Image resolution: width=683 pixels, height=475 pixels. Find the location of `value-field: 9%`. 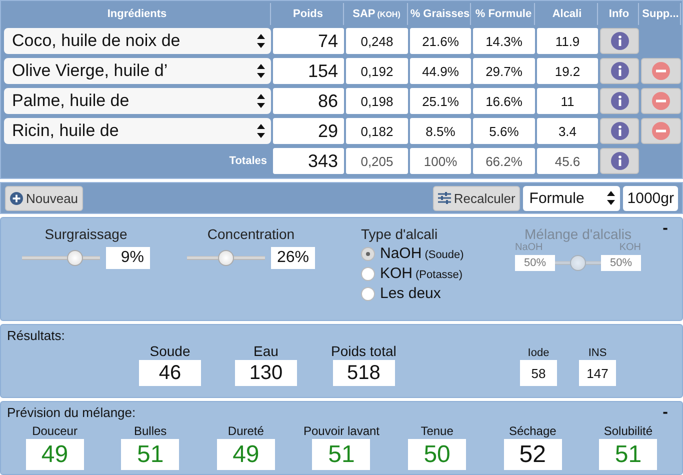

value-field: 9% is located at coordinates (128, 258).